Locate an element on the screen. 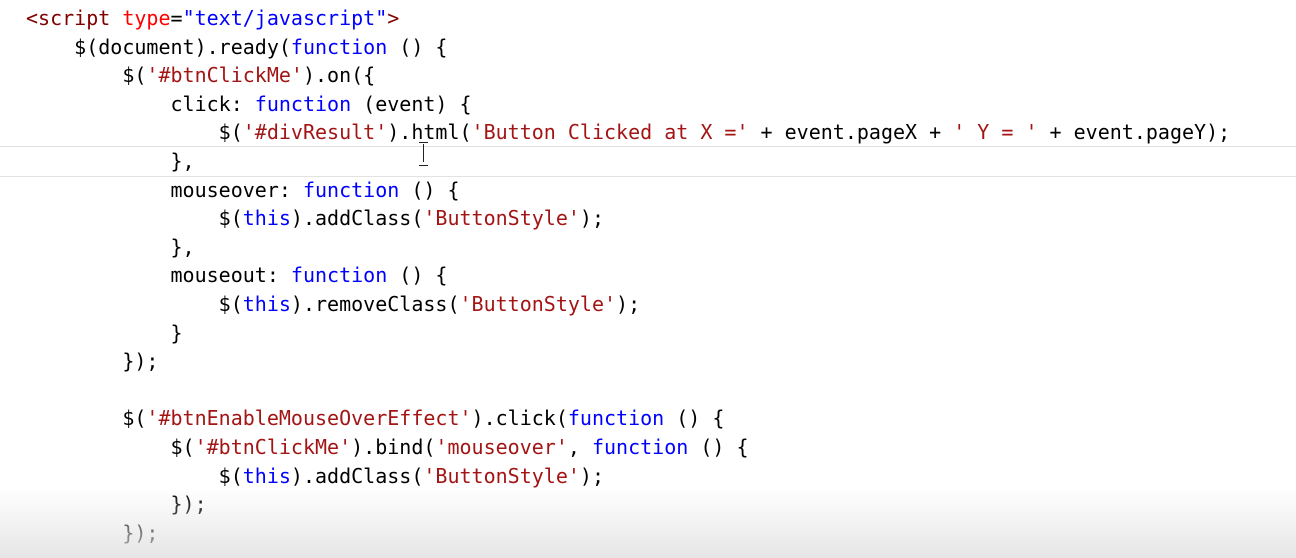 The height and width of the screenshot is (558, 1296). code-line: } is located at coordinates (661, 333).